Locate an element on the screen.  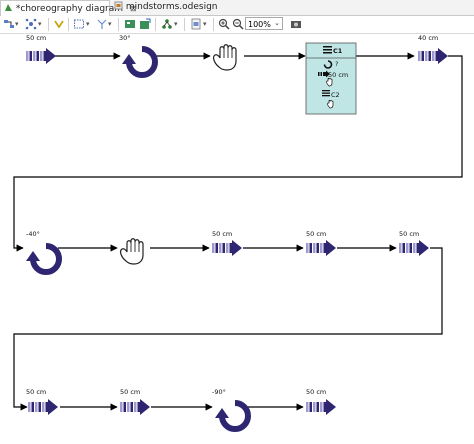
rotate-angle-label: -90° is located at coordinates (219, 392).